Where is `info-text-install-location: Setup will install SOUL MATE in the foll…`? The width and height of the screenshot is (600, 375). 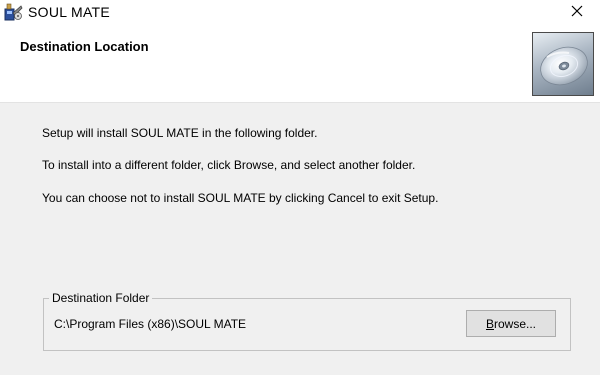 info-text-install-location: Setup will install SOUL MATE in the foll… is located at coordinates (180, 133).